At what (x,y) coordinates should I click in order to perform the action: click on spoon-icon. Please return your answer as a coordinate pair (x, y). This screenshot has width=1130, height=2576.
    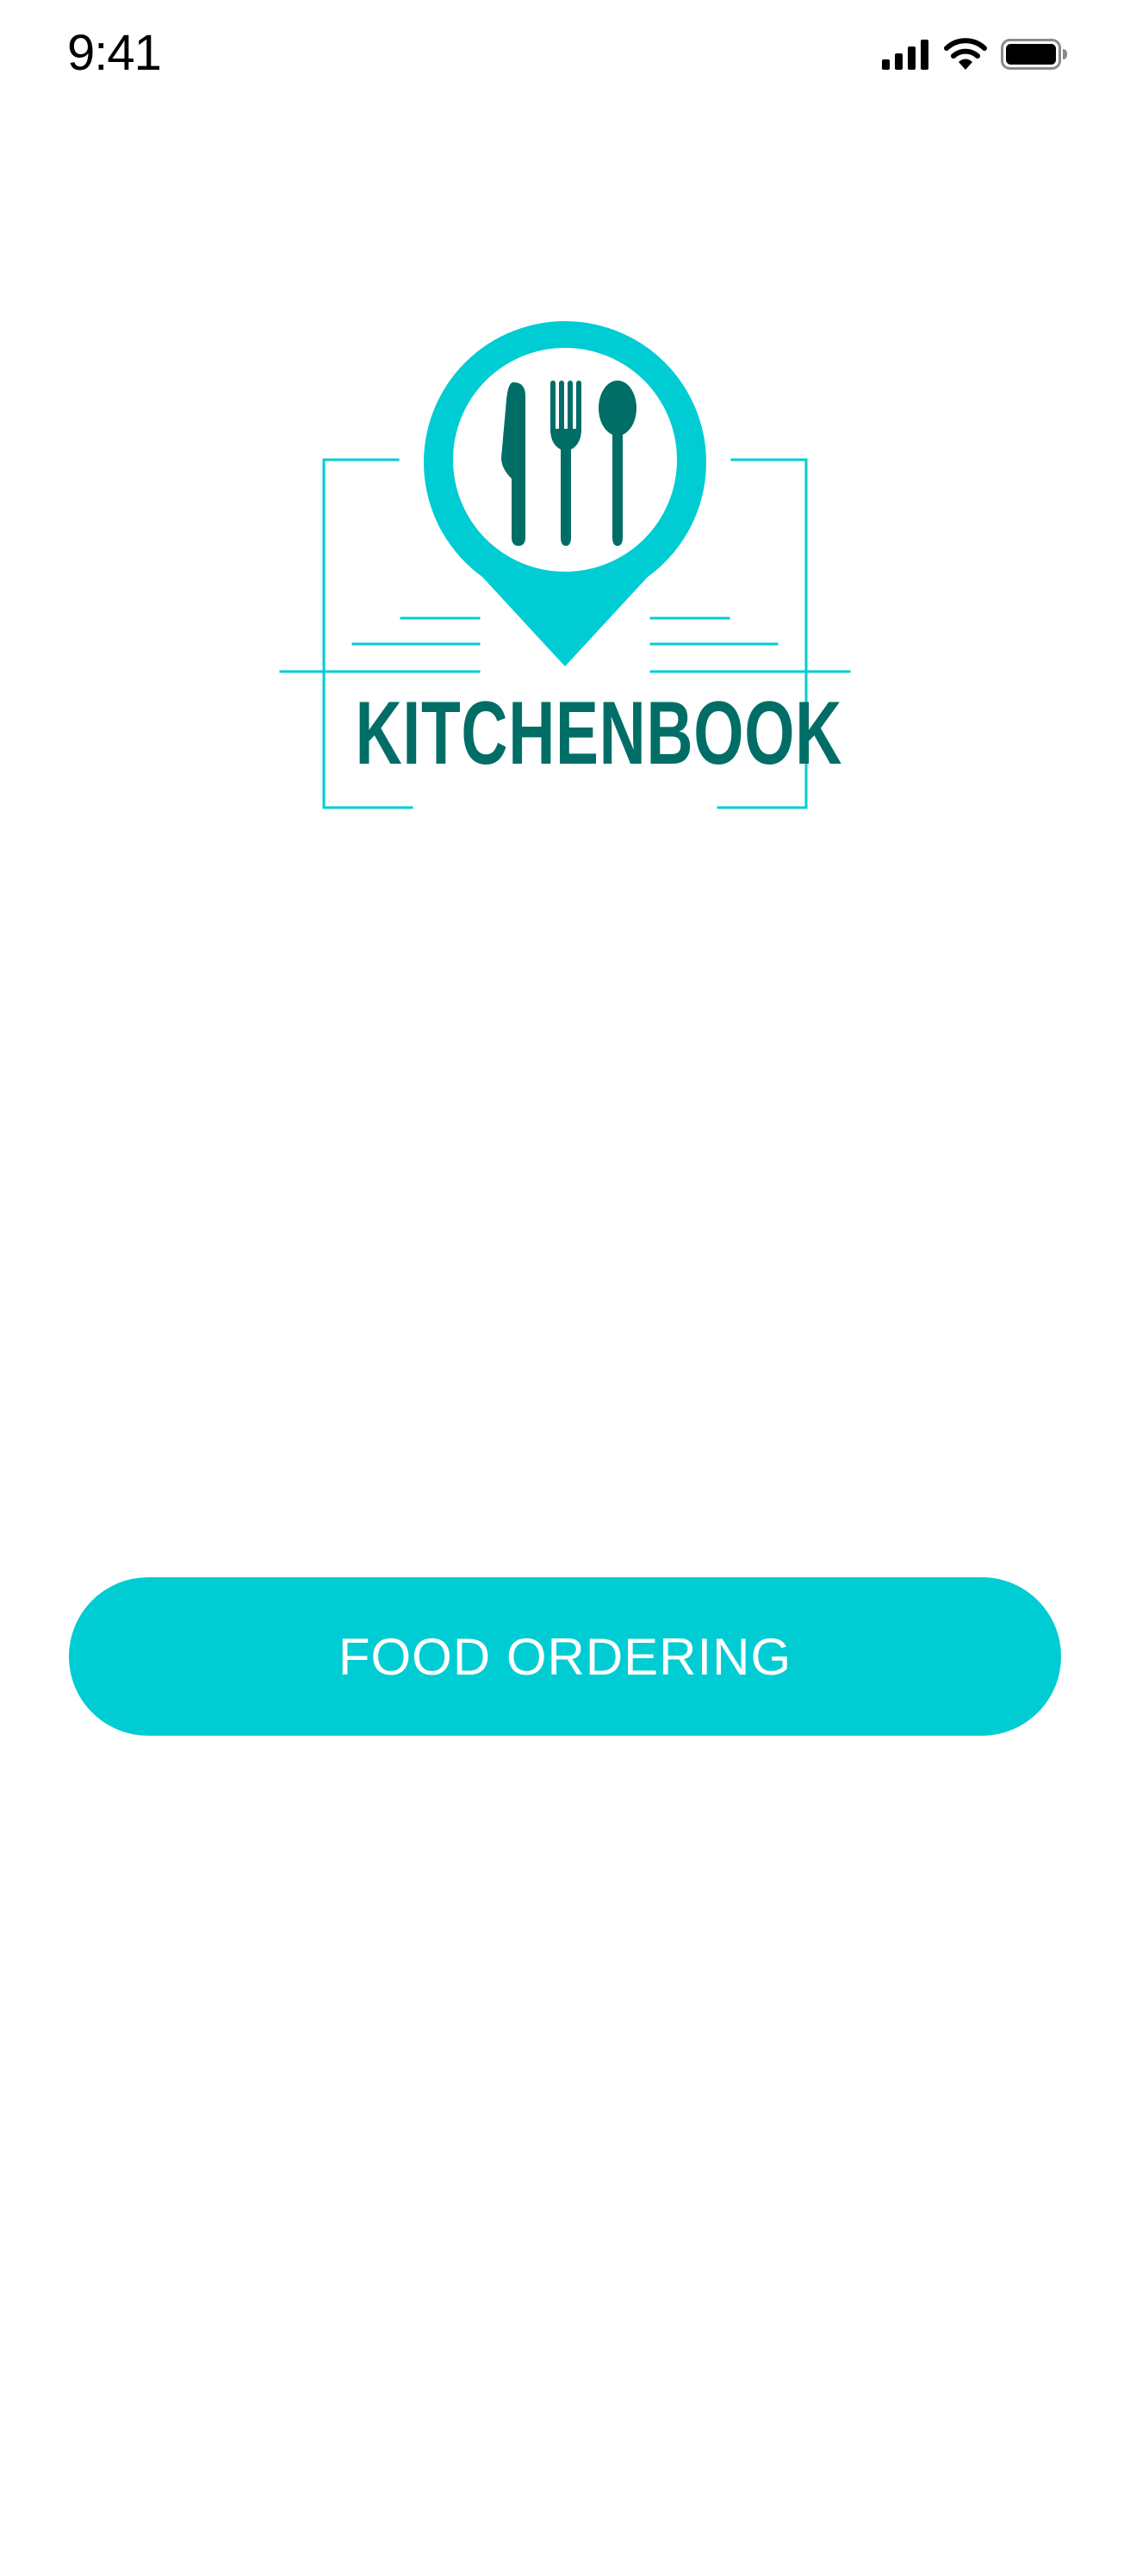
    Looking at the image, I should click on (617, 464).